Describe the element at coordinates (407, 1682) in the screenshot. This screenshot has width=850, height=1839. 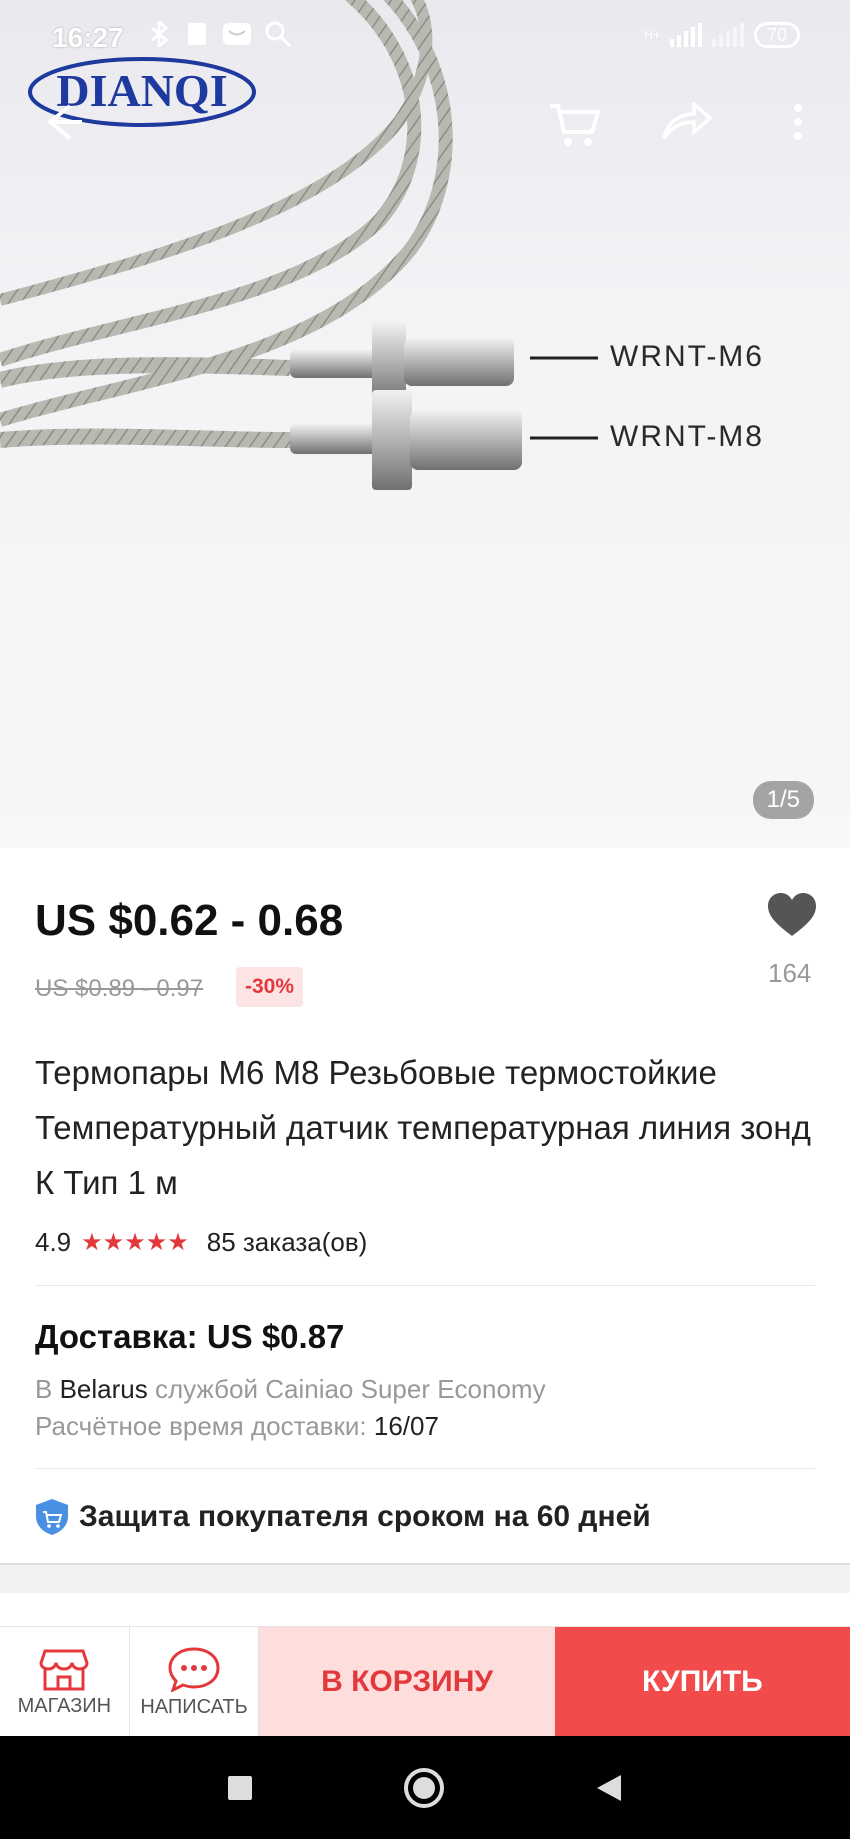
I see `add-to-cart-button: В КОРЗИНУ` at that location.